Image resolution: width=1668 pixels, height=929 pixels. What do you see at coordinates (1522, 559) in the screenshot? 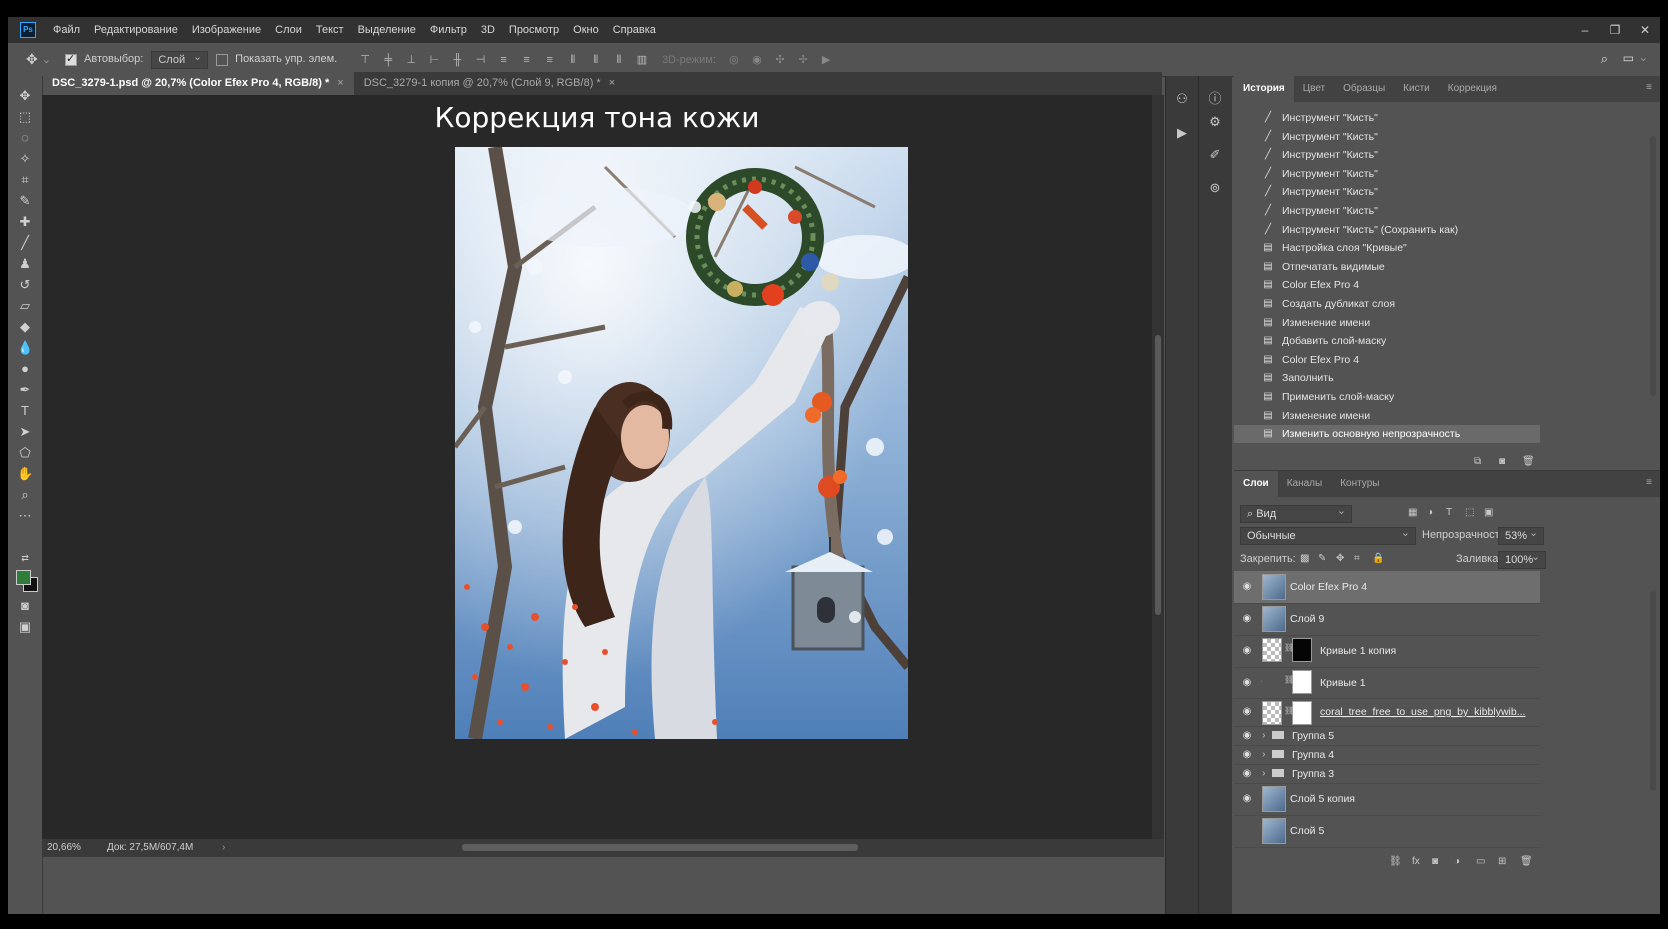
I see `fill-field: 100%` at bounding box center [1522, 559].